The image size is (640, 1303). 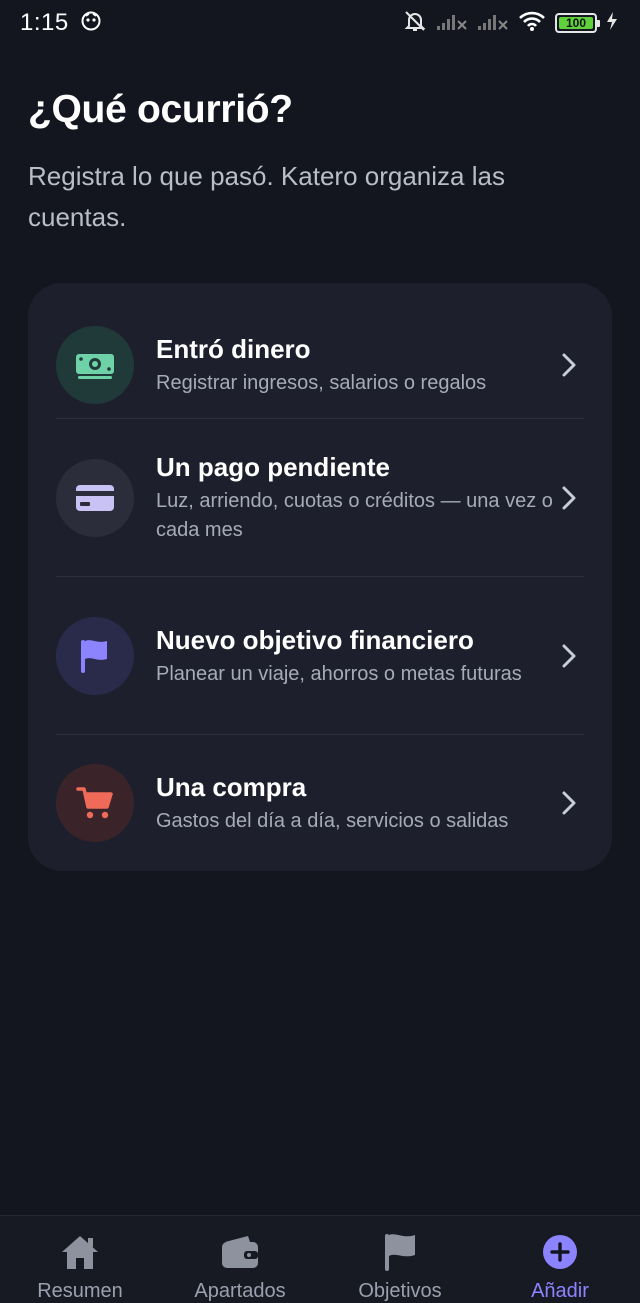 What do you see at coordinates (233, 348) in the screenshot?
I see `option-income-title: Entró dinero` at bounding box center [233, 348].